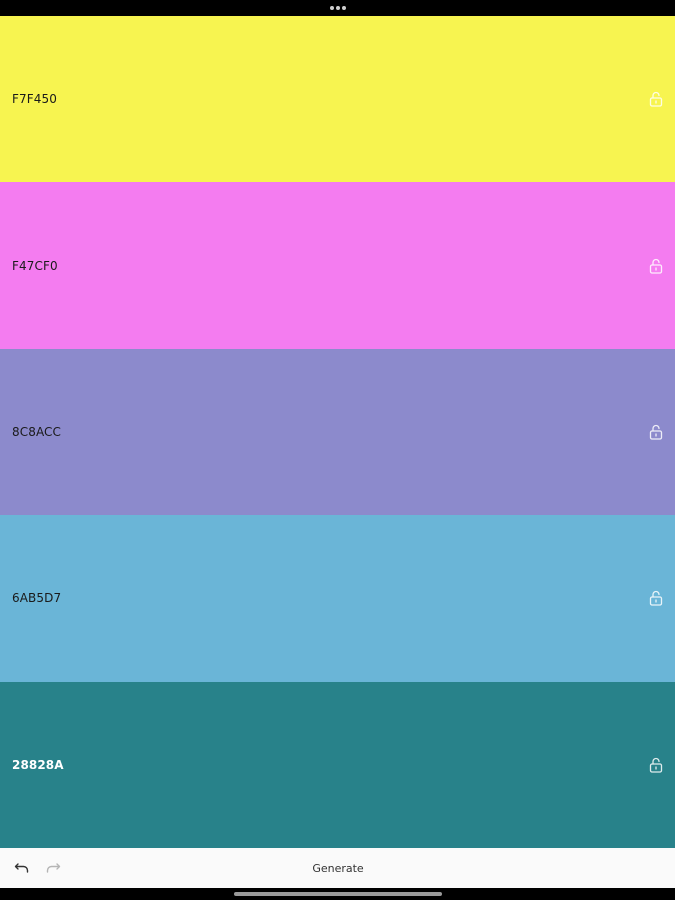 The width and height of the screenshot is (675, 900). I want to click on home-indicator-bar, so click(338, 894).